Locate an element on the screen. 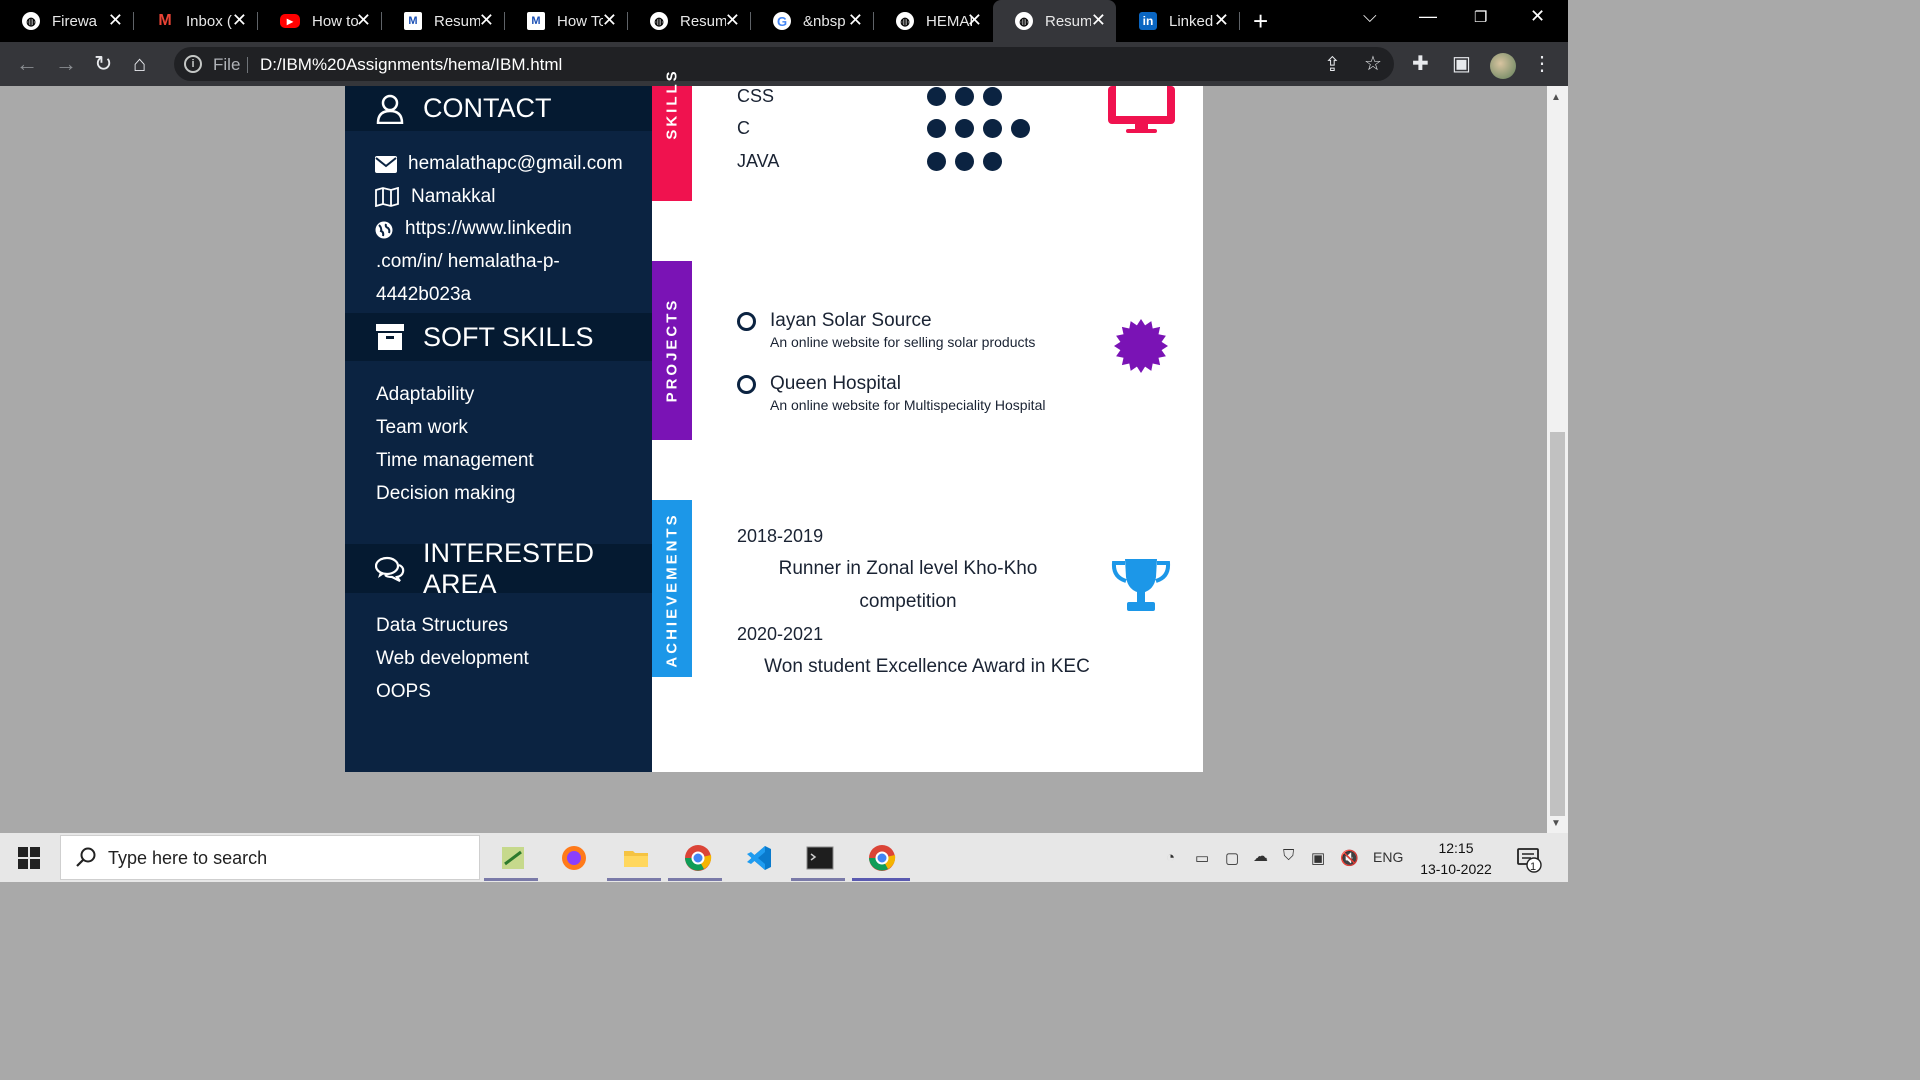 The width and height of the screenshot is (1920, 1080). achievement-year: 2018-2019 is located at coordinates (780, 536).